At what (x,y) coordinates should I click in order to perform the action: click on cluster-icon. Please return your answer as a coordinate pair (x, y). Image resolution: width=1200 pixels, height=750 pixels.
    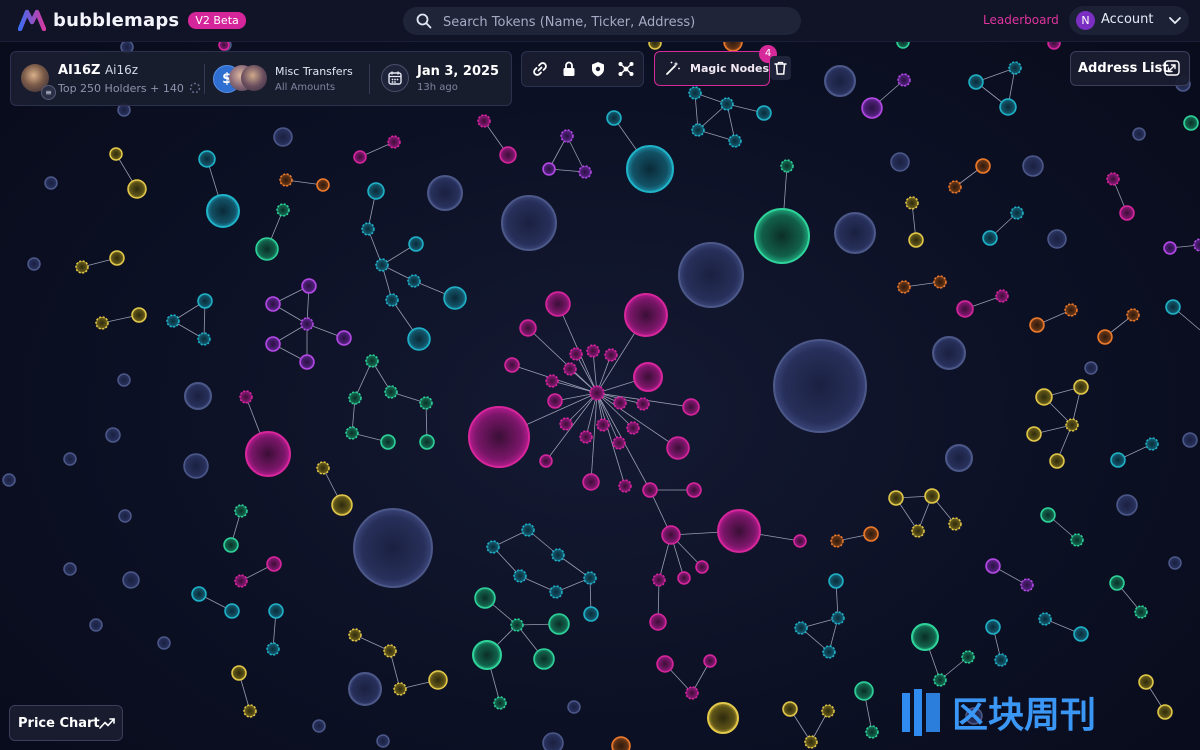
    Looking at the image, I should click on (626, 69).